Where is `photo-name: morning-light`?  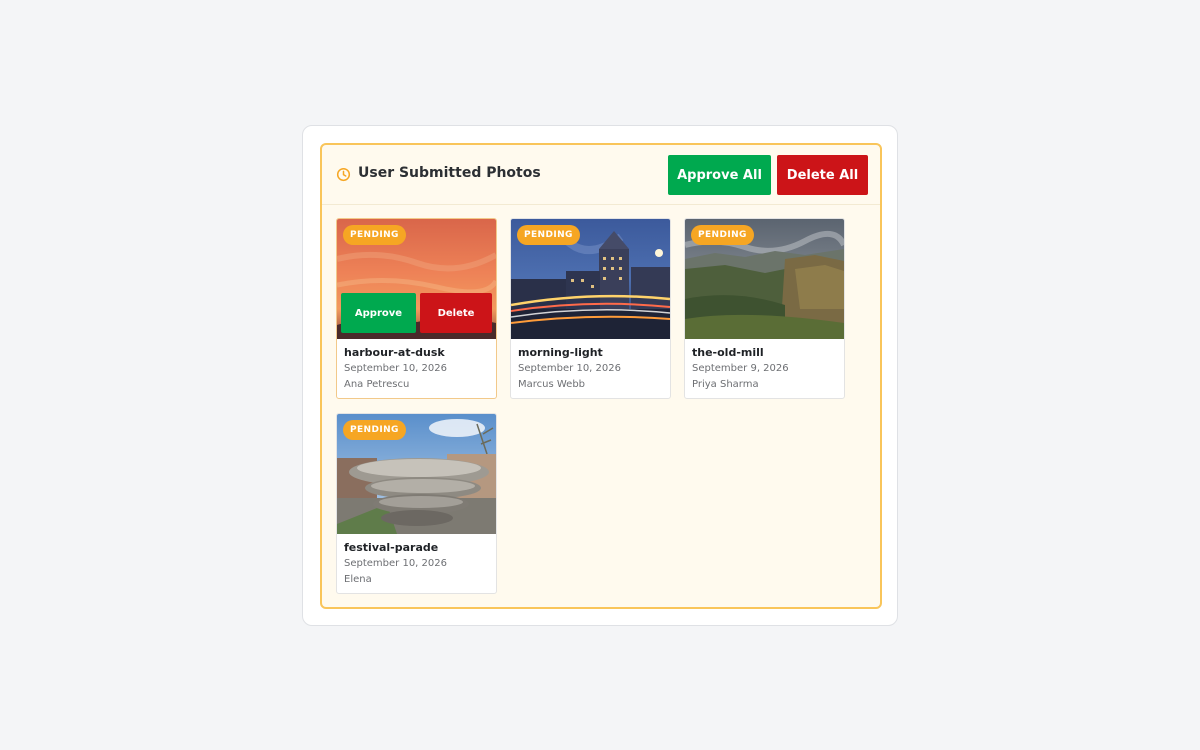 photo-name: morning-light is located at coordinates (560, 352).